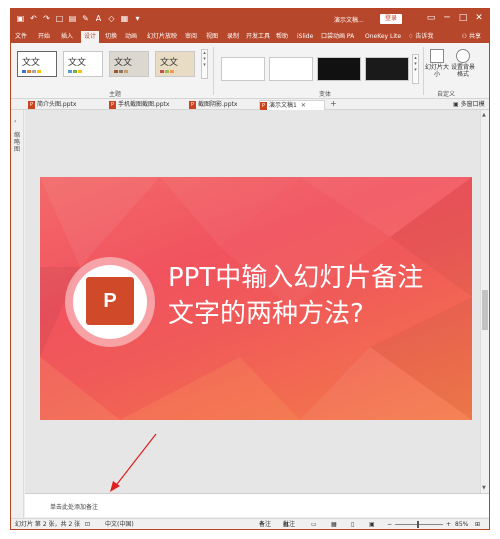 Image resolution: width=500 pixels, height=539 pixels. Describe the element at coordinates (124, 18) in the screenshot. I see `grid-icon: ▦` at that location.